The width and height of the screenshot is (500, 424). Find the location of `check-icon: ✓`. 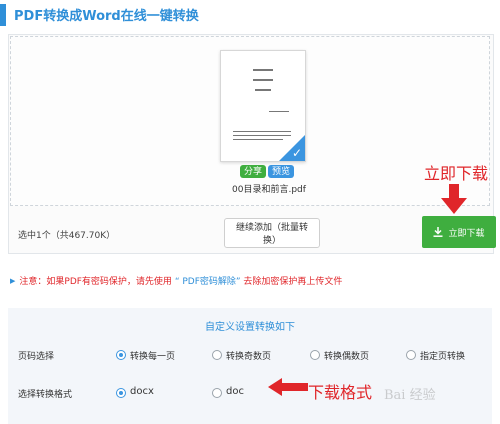

check-icon: ✓ is located at coordinates (296, 153).